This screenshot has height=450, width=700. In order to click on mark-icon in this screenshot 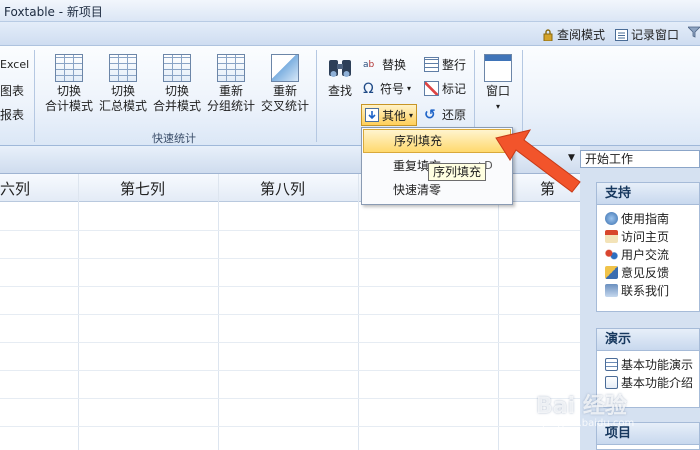, I will do `click(431, 88)`.